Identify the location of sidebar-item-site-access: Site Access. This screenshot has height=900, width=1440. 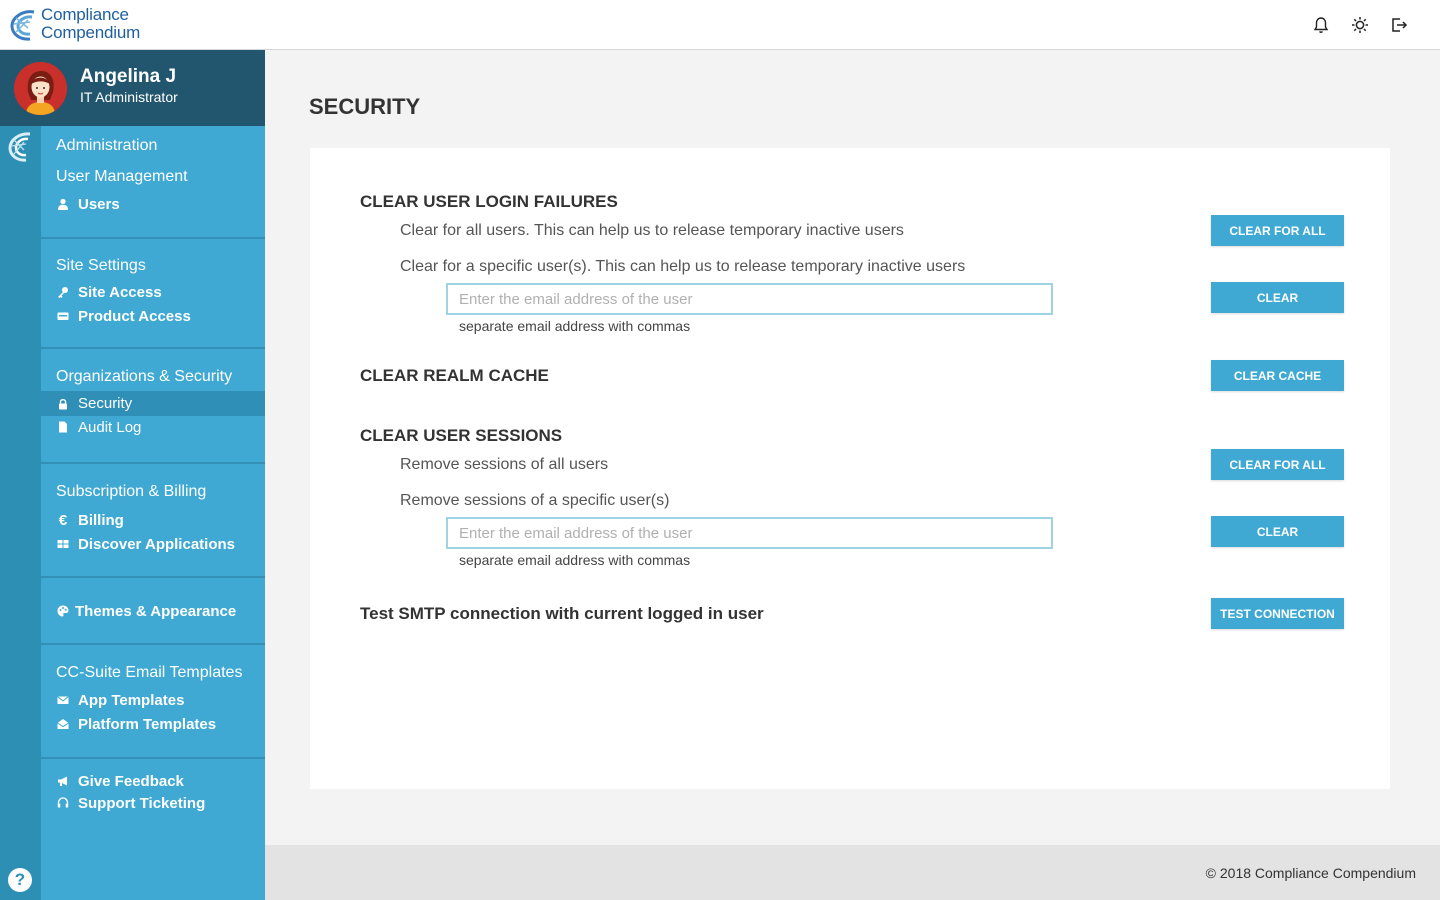
(153, 292).